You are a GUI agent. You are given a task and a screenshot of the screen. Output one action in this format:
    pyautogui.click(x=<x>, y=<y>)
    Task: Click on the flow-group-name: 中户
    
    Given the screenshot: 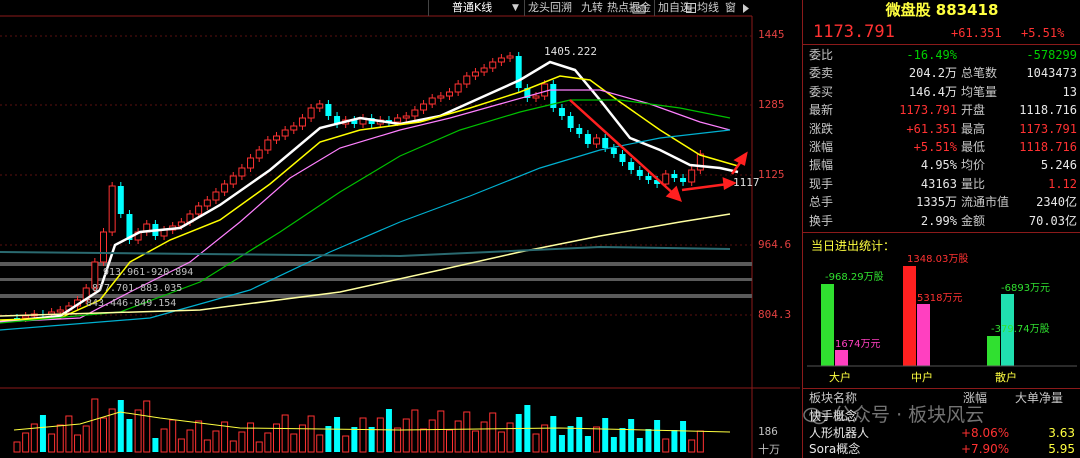 What is the action you would take?
    pyautogui.click(x=922, y=377)
    